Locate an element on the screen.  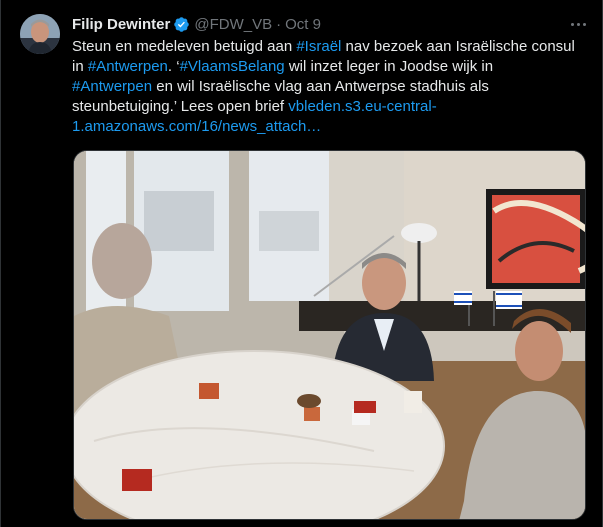
tweet-text-segment: in is located at coordinates (80, 66).